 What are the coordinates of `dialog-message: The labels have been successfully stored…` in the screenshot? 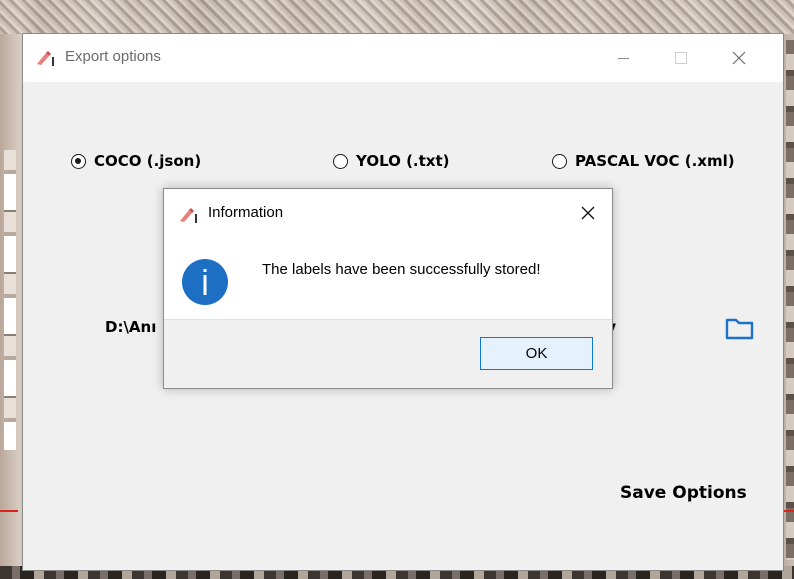 It's located at (401, 269).